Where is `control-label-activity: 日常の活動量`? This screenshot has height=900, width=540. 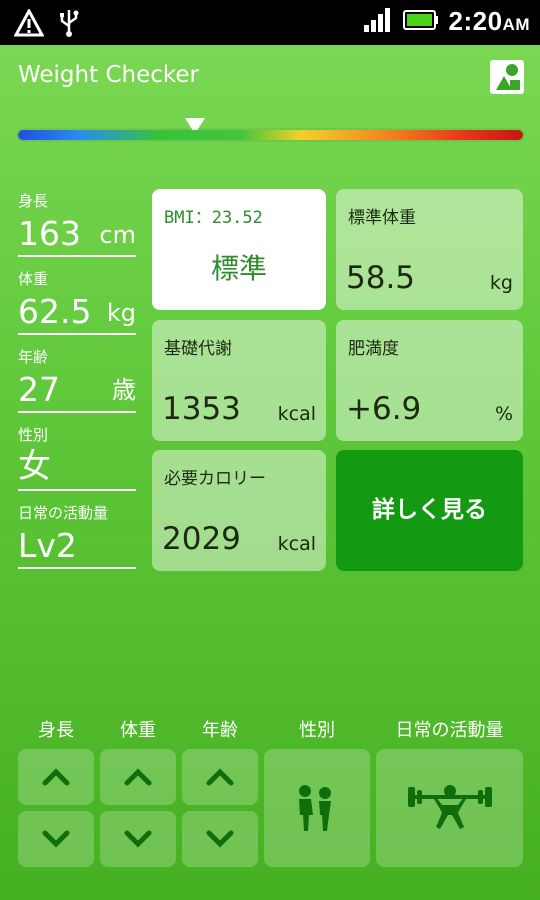 control-label-activity: 日常の活動量 is located at coordinates (449, 730).